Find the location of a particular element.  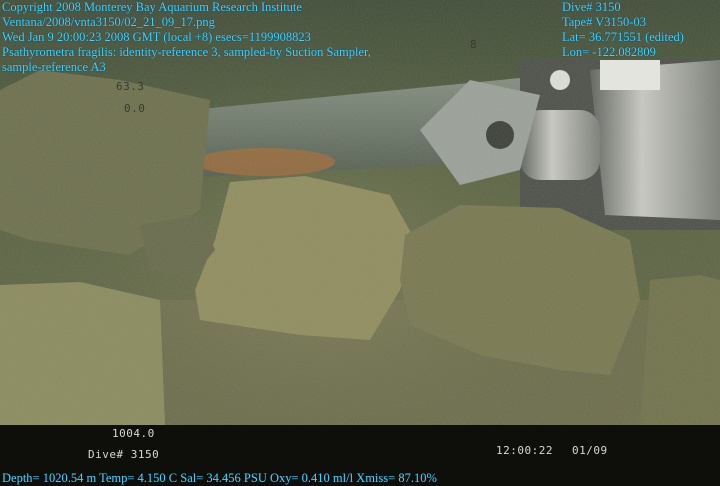

dive-label-overlay: Dive# 3150 is located at coordinates (124, 454).